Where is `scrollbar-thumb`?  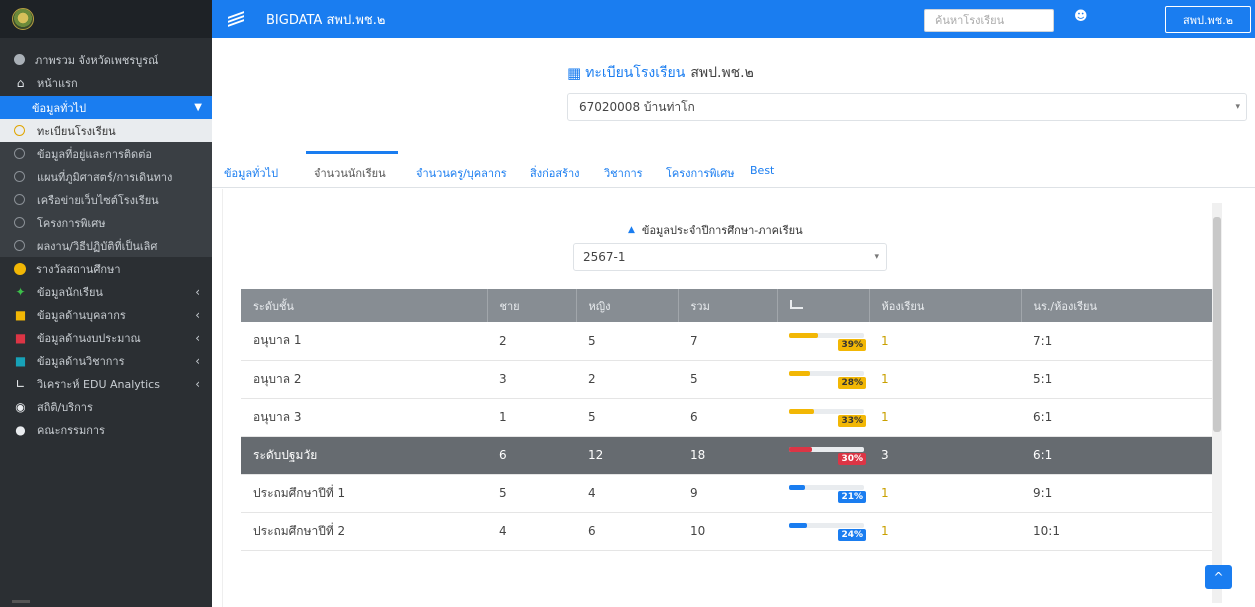
scrollbar-thumb is located at coordinates (1217, 324).